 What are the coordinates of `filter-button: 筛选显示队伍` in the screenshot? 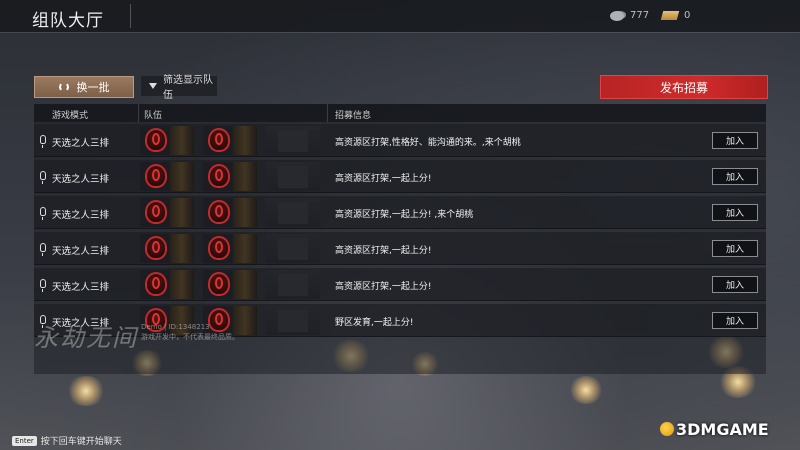 It's located at (179, 88).